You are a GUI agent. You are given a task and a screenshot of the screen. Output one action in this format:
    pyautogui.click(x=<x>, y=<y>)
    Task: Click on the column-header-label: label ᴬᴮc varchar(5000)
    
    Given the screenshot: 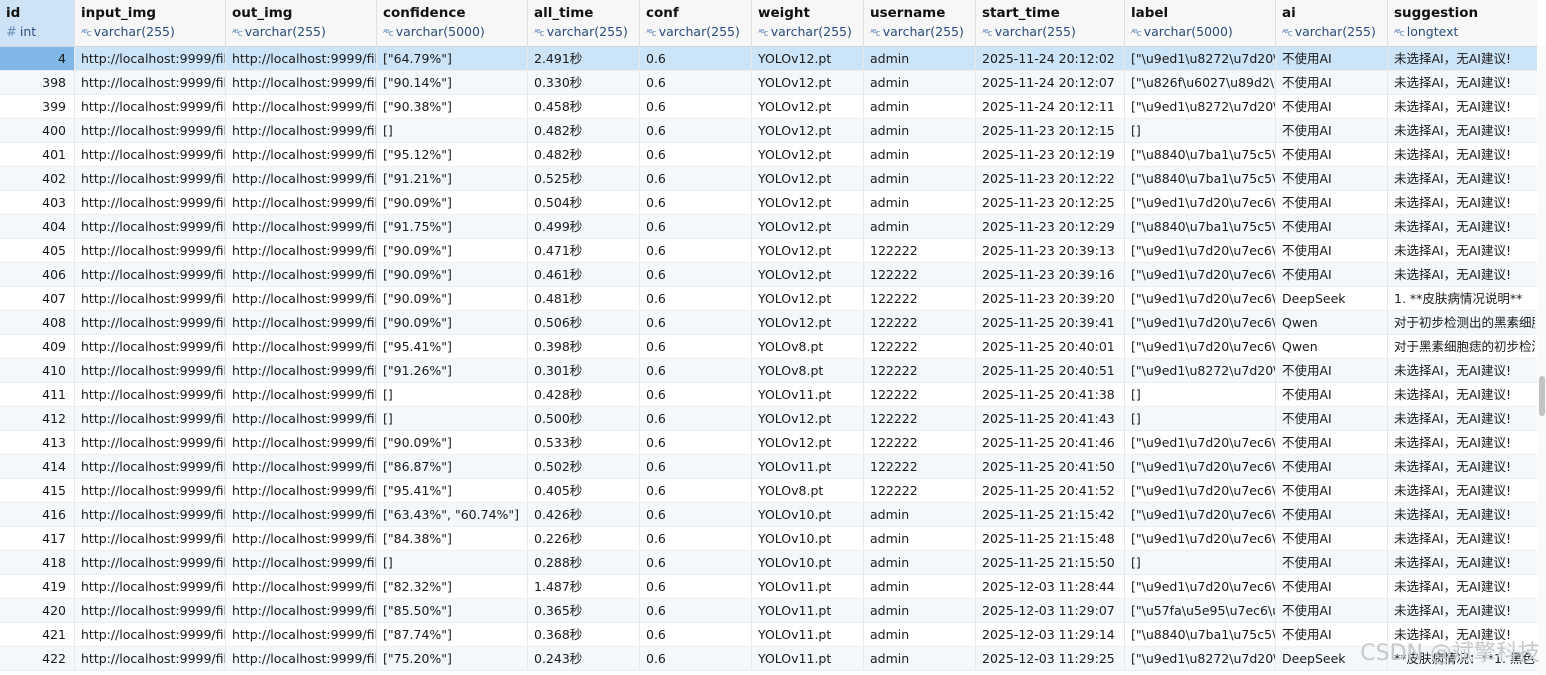 What is the action you would take?
    pyautogui.click(x=1200, y=23)
    